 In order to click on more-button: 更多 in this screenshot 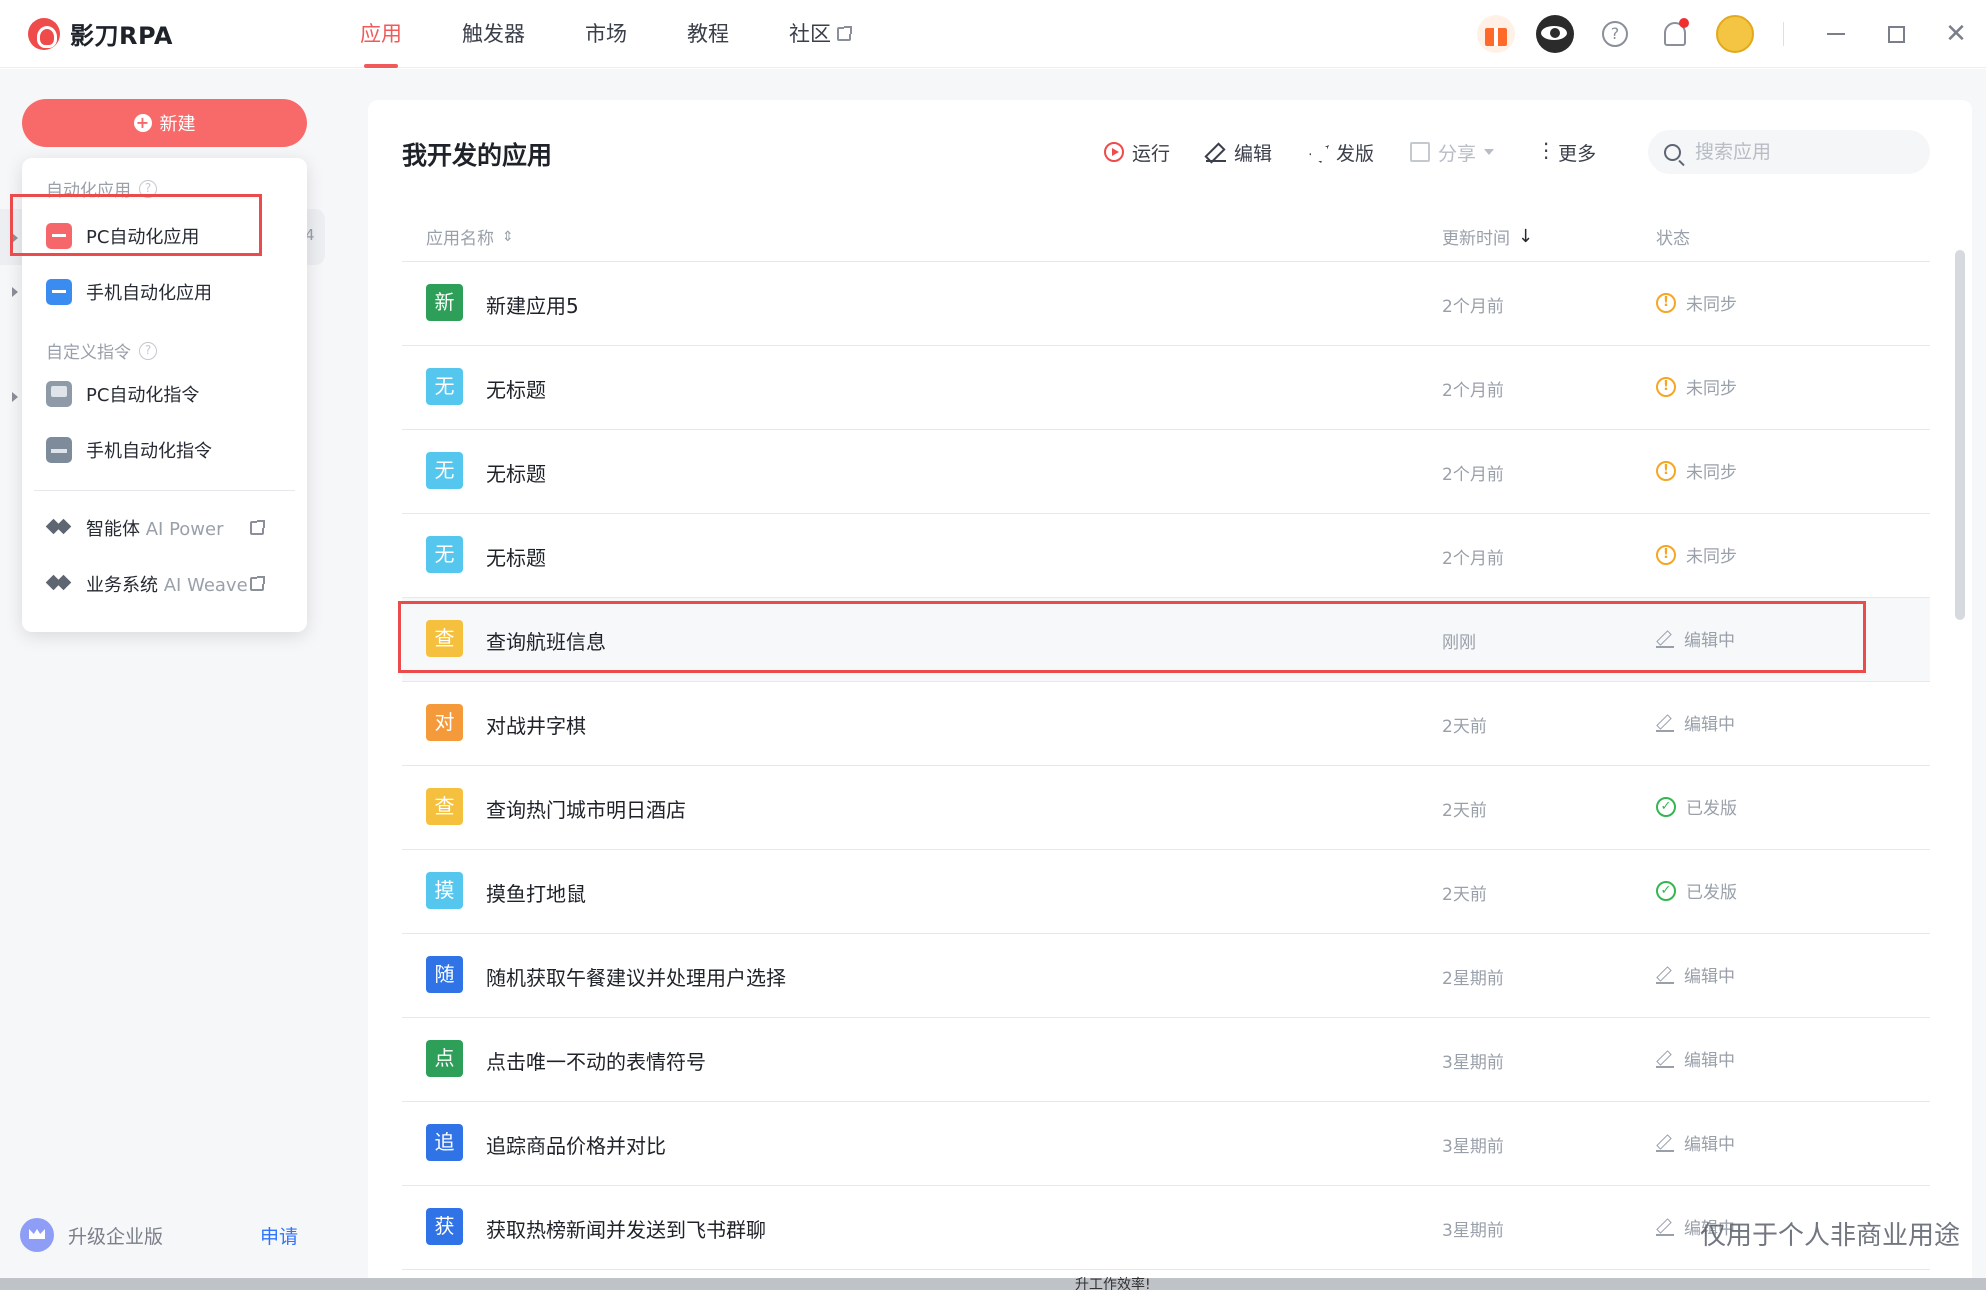, I will do `click(1563, 152)`.